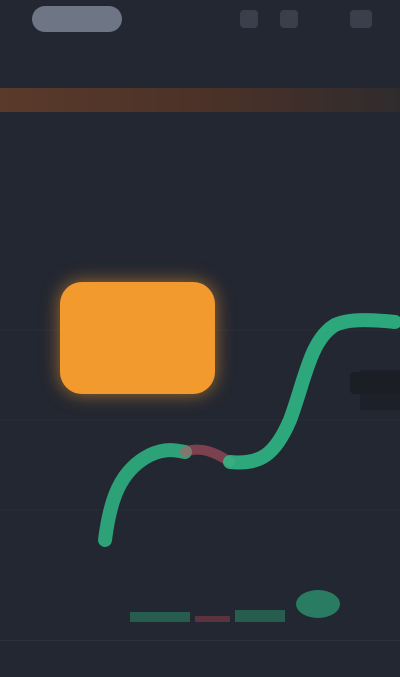 The width and height of the screenshot is (400, 677). What do you see at coordinates (200, 67) in the screenshot?
I see `tab-bar` at bounding box center [200, 67].